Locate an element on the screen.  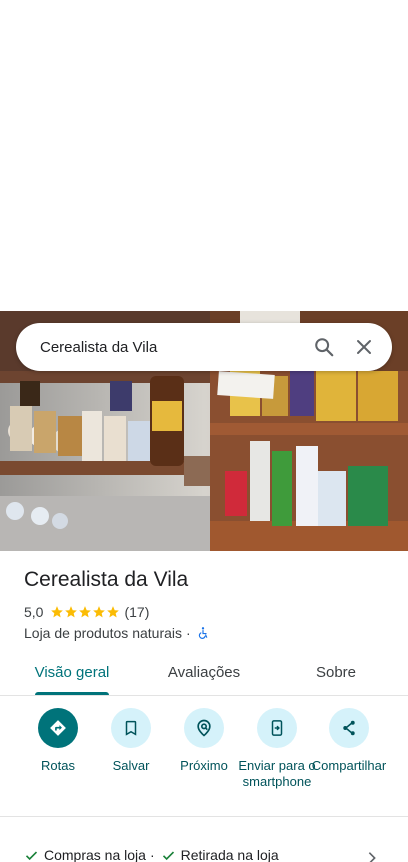
share-label: Compartilhar is located at coordinates (349, 765).